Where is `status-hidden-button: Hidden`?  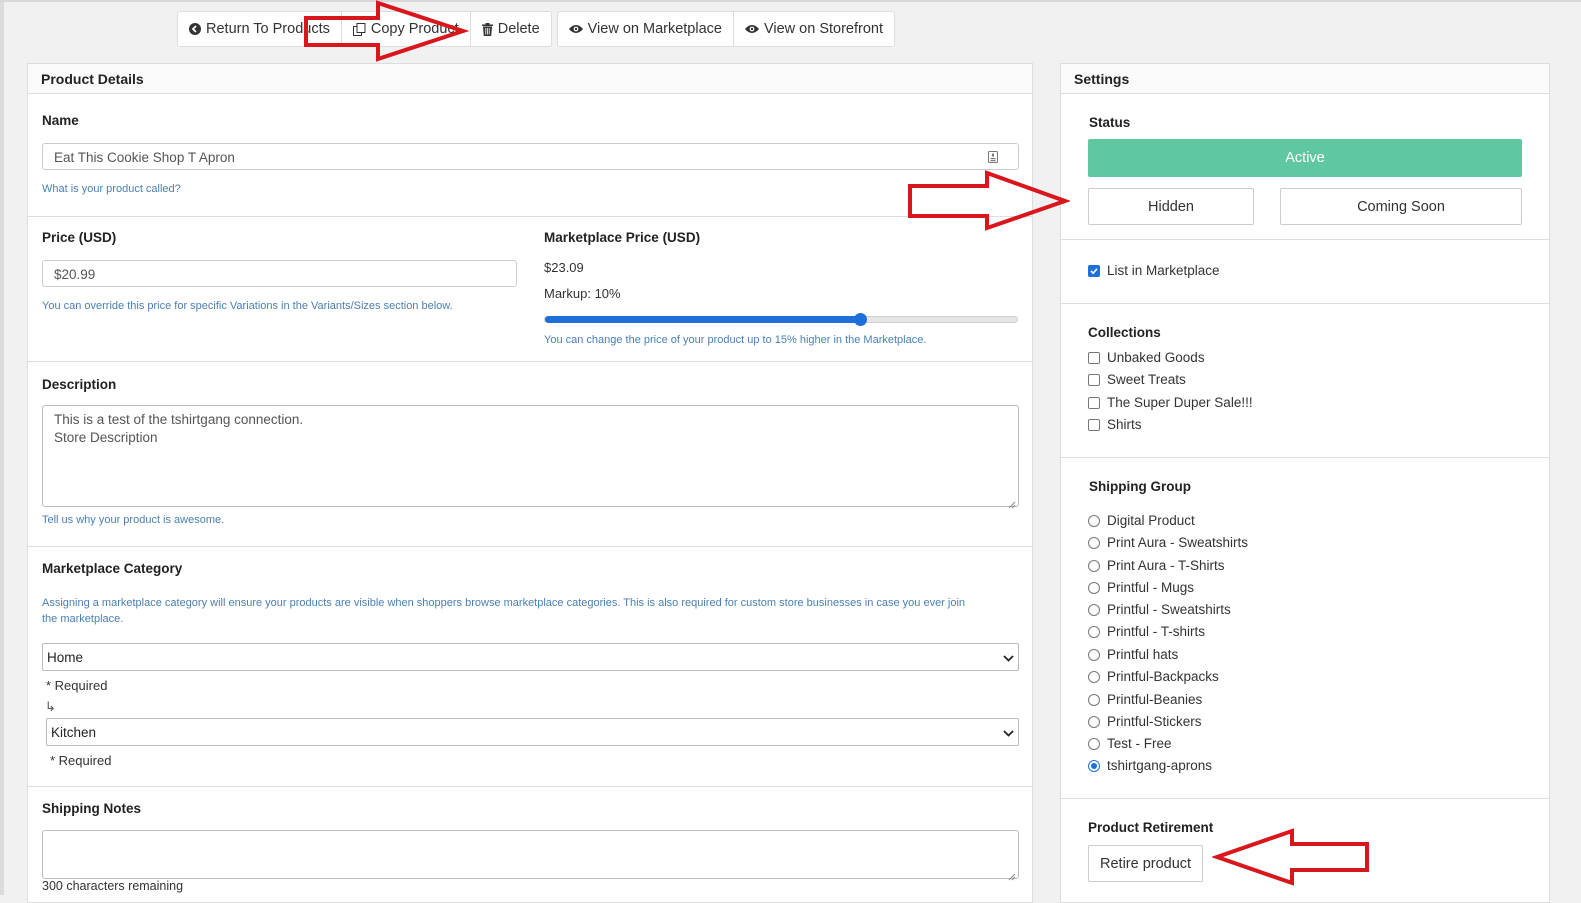 status-hidden-button: Hidden is located at coordinates (1171, 206).